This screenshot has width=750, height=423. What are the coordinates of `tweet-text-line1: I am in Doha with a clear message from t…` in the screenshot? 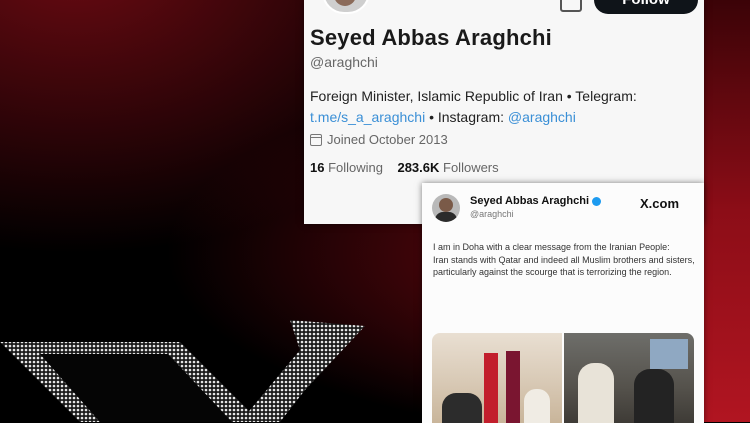 It's located at (551, 247).